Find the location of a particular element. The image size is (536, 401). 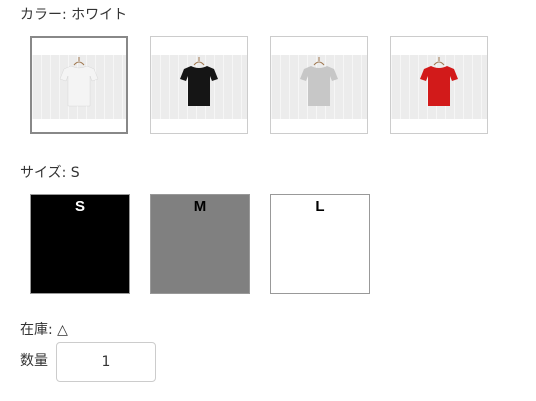

red-tshirt-image is located at coordinates (439, 87).